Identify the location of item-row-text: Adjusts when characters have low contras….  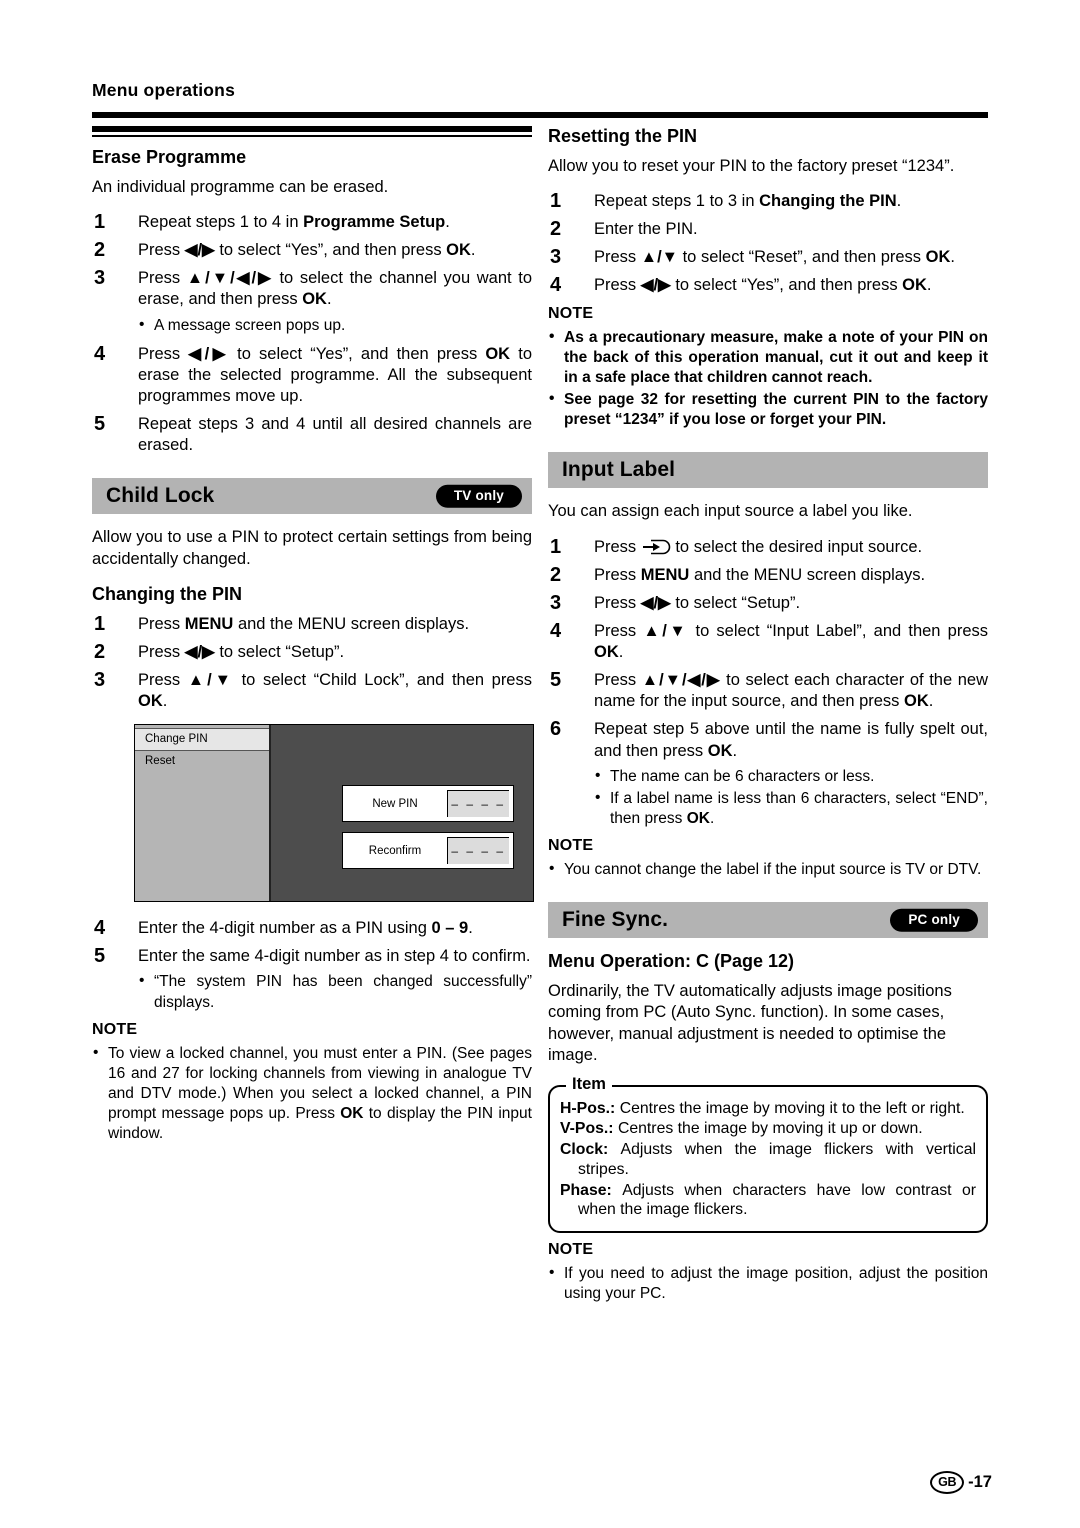
(777, 1200).